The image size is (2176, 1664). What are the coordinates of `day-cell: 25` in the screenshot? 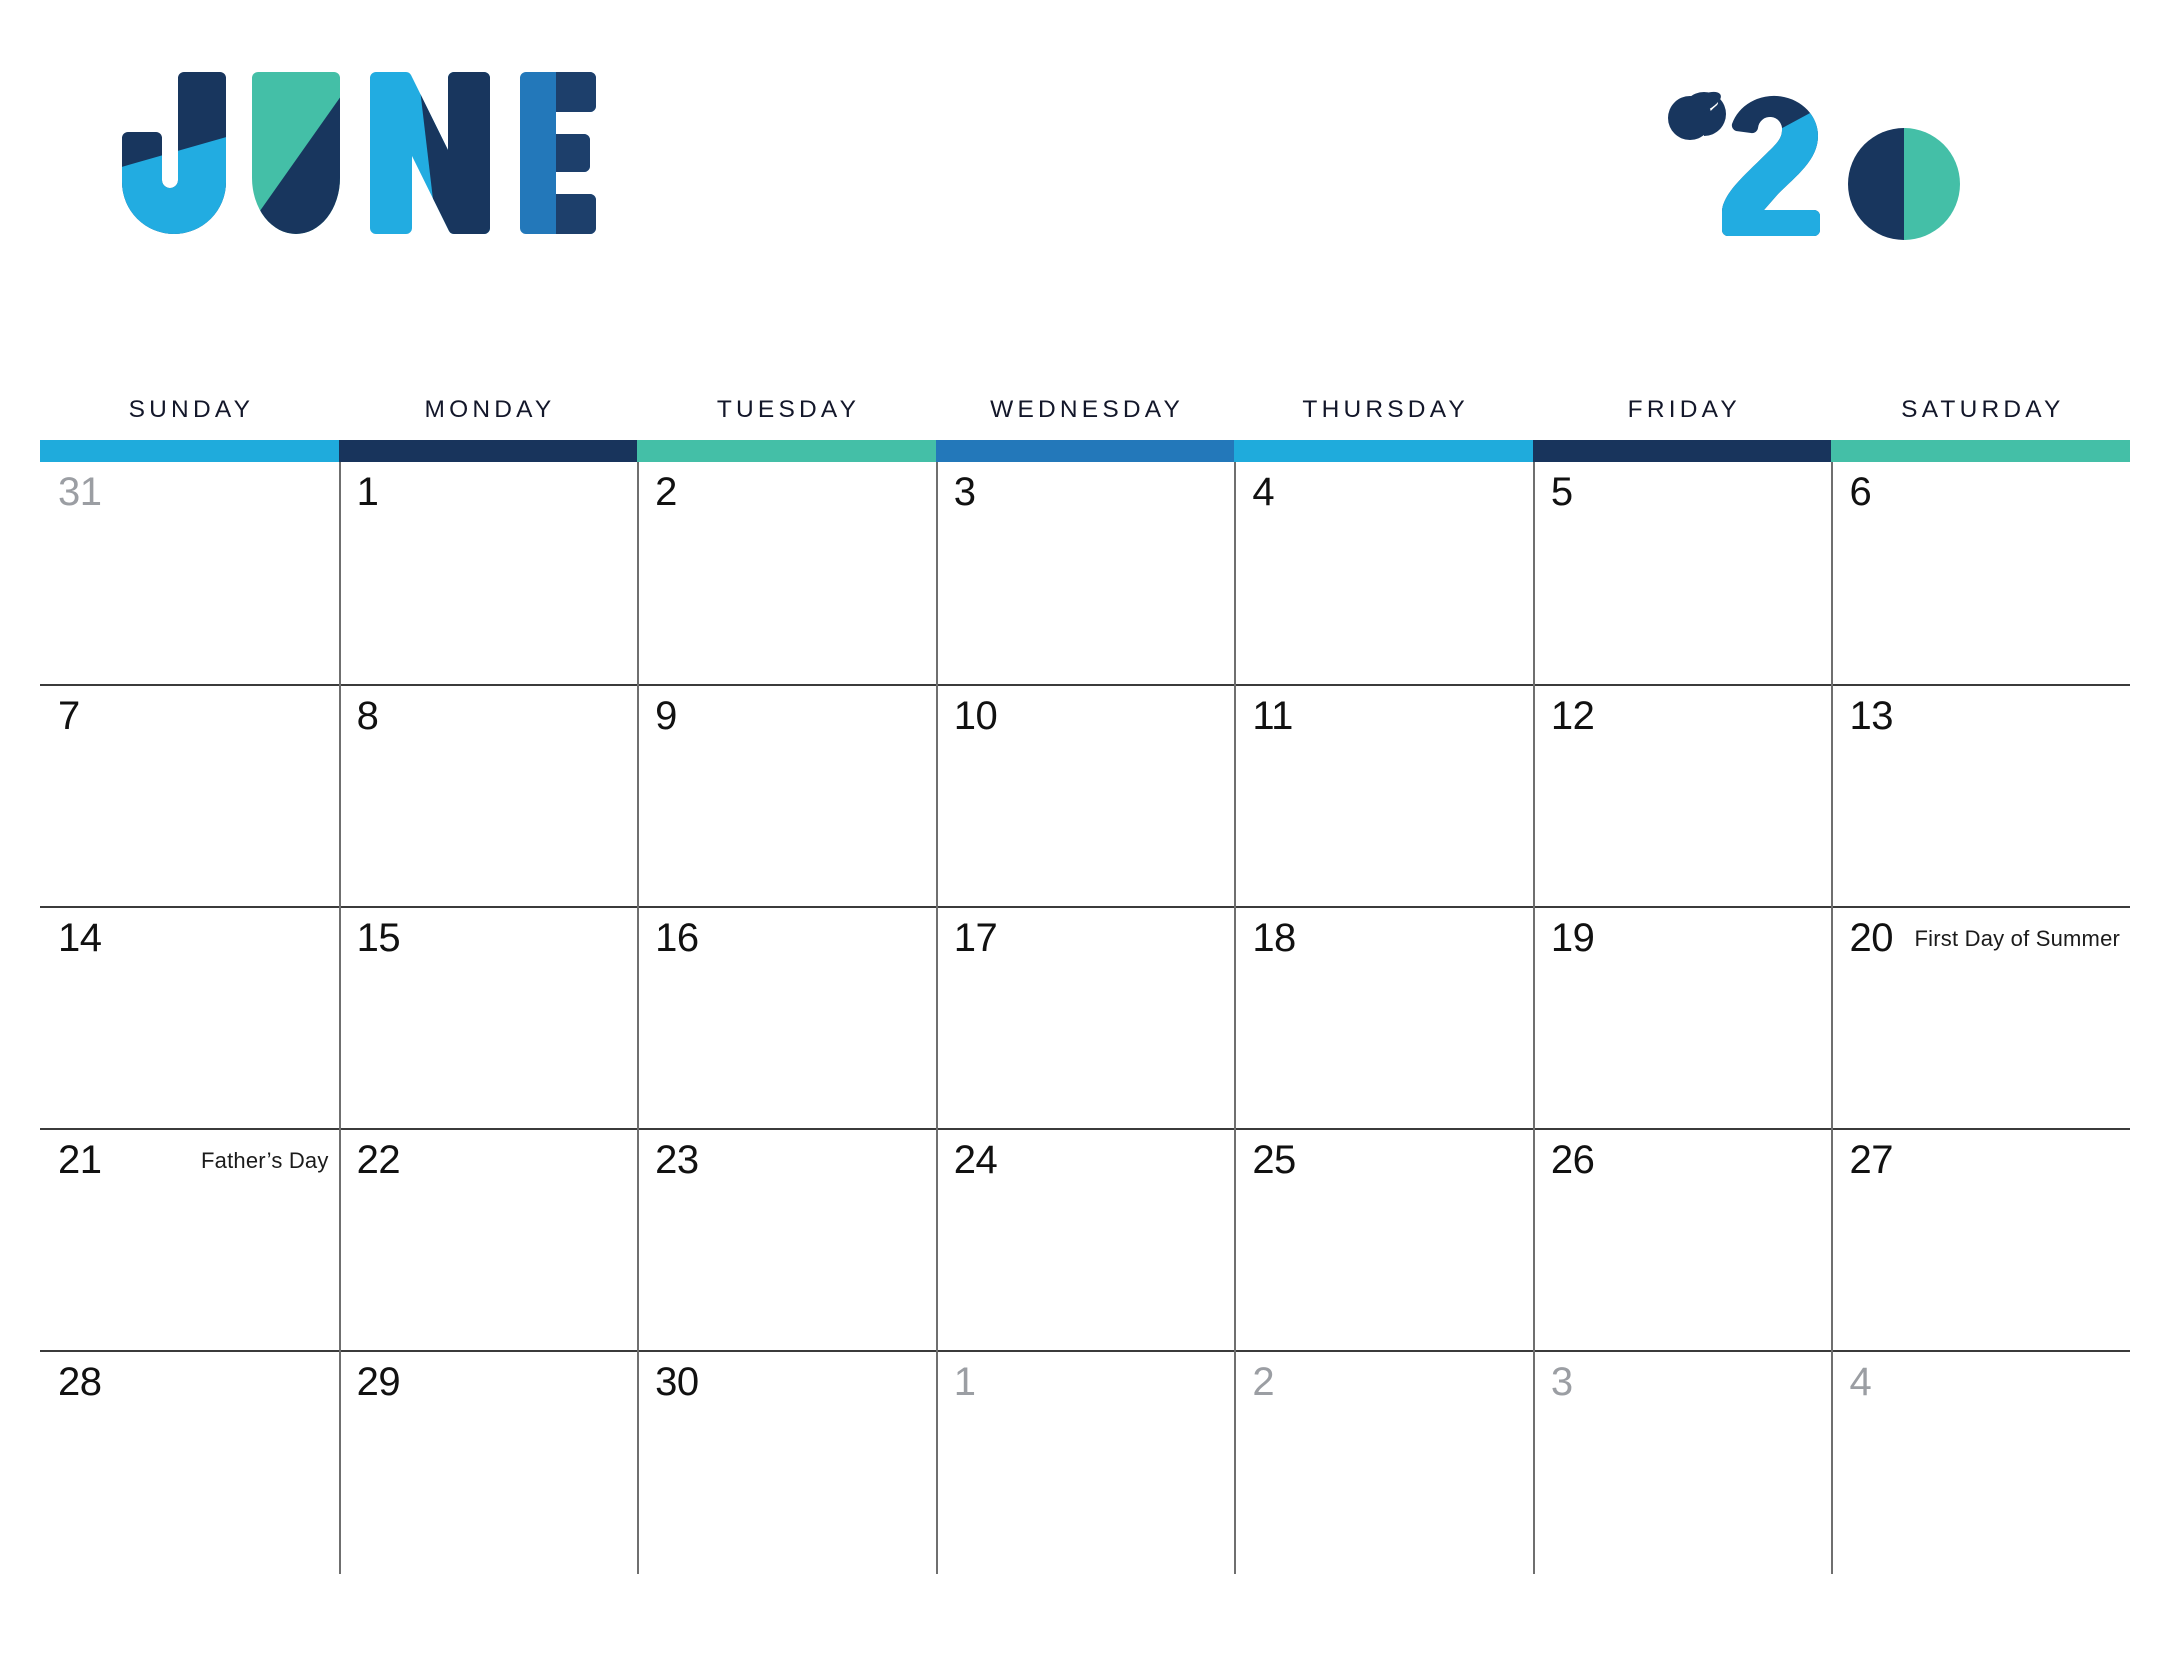 It's located at (1383, 1227).